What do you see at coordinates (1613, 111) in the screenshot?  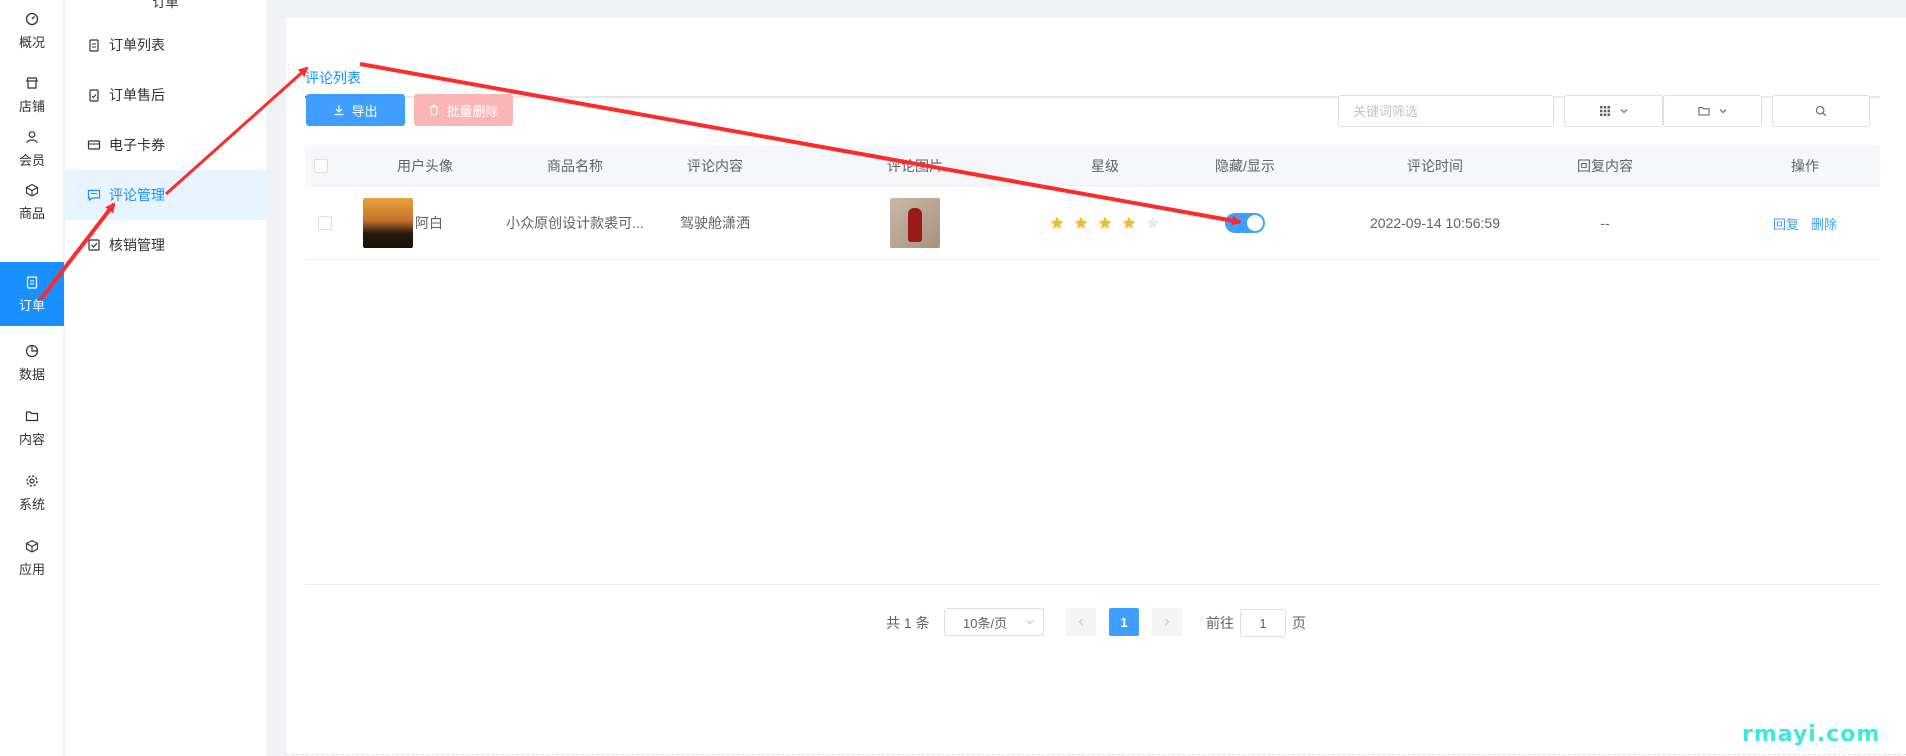 I see `column-toggle-button` at bounding box center [1613, 111].